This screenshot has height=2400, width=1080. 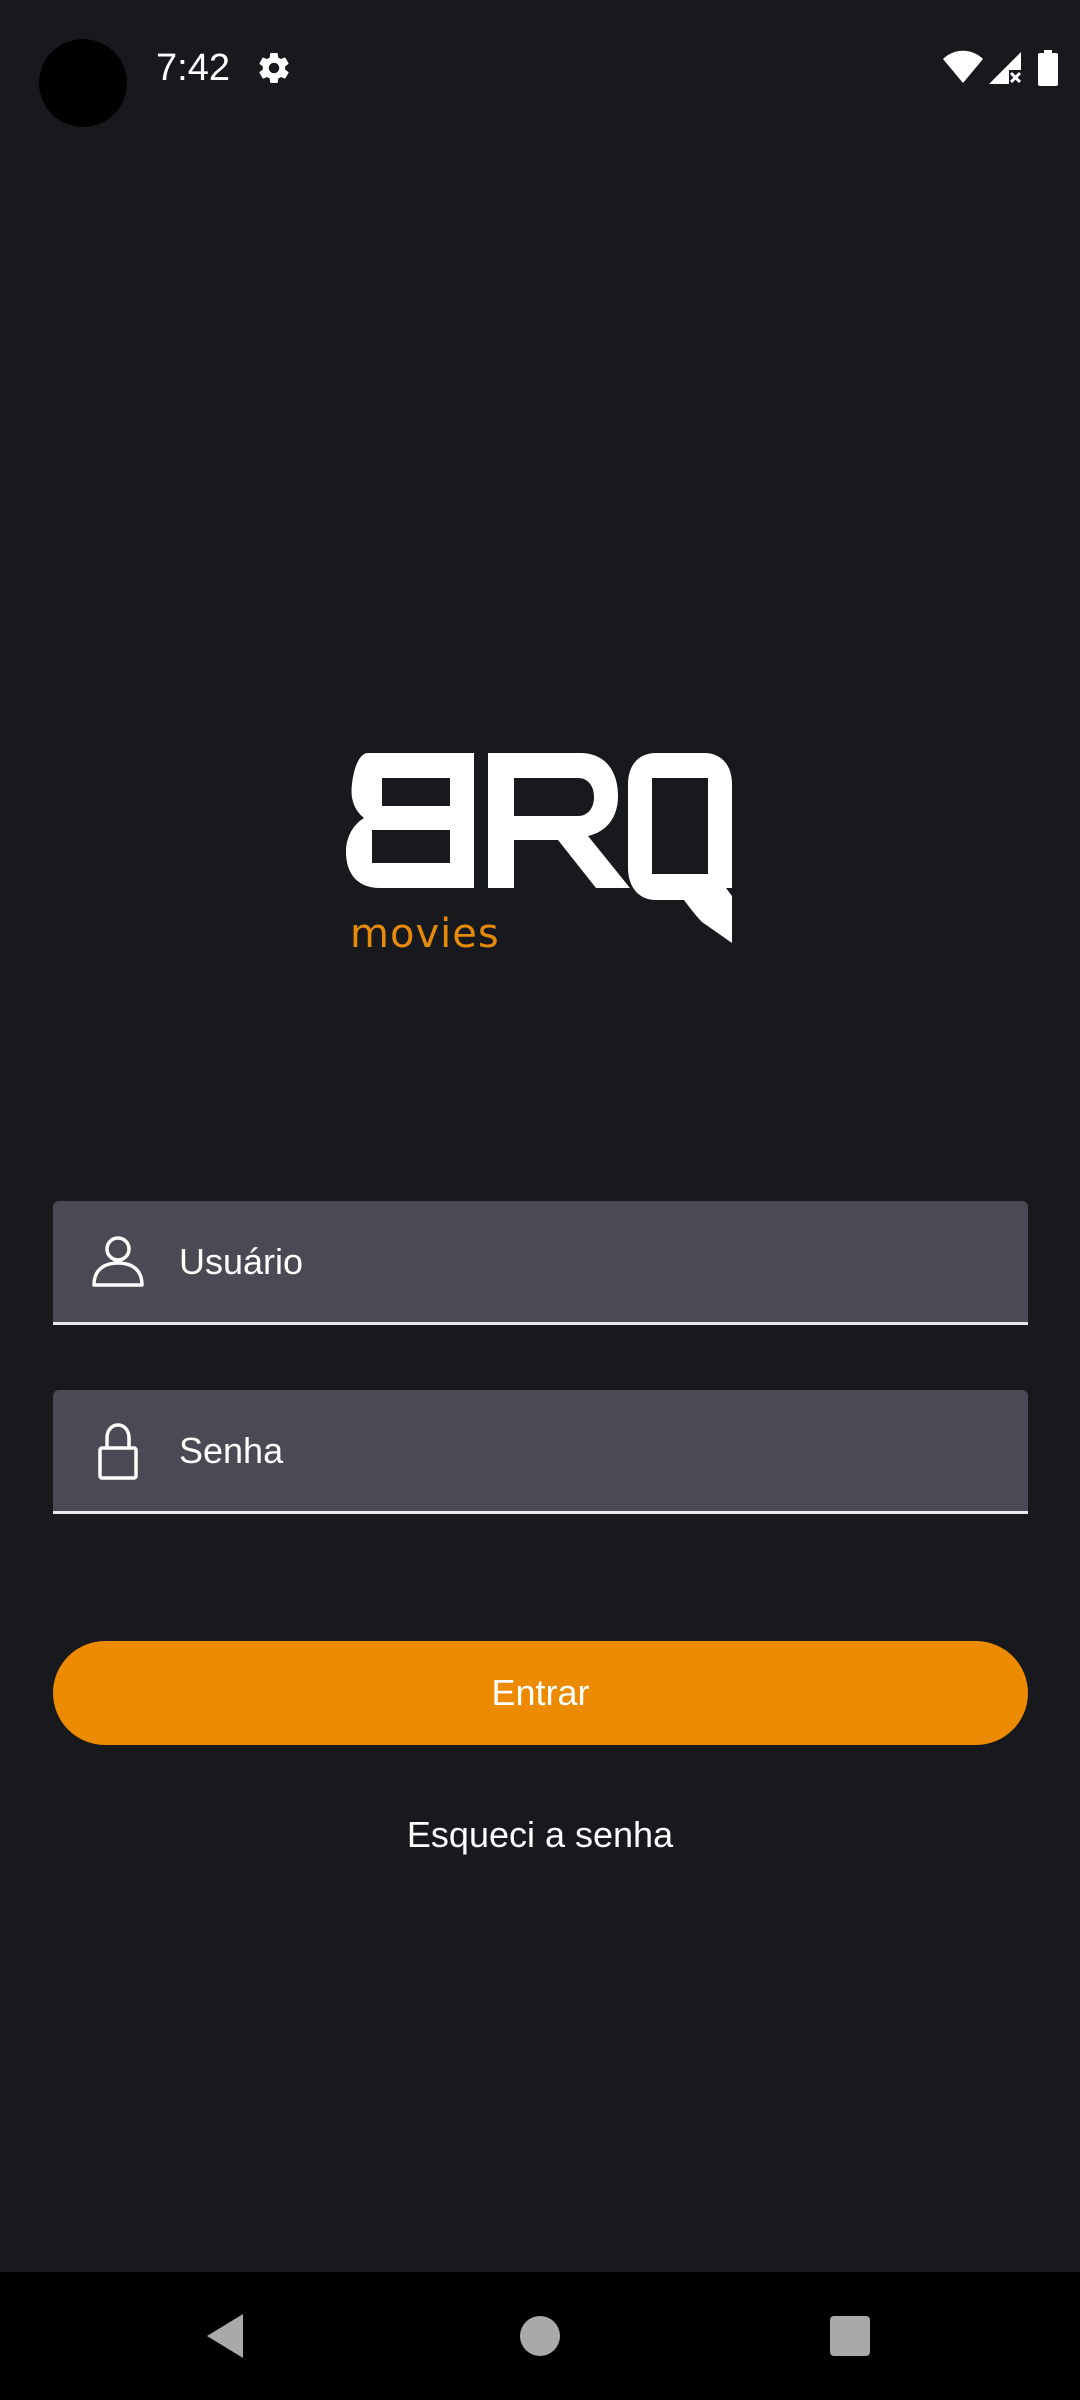 What do you see at coordinates (231, 1450) in the screenshot?
I see `password-placeholder: Senha` at bounding box center [231, 1450].